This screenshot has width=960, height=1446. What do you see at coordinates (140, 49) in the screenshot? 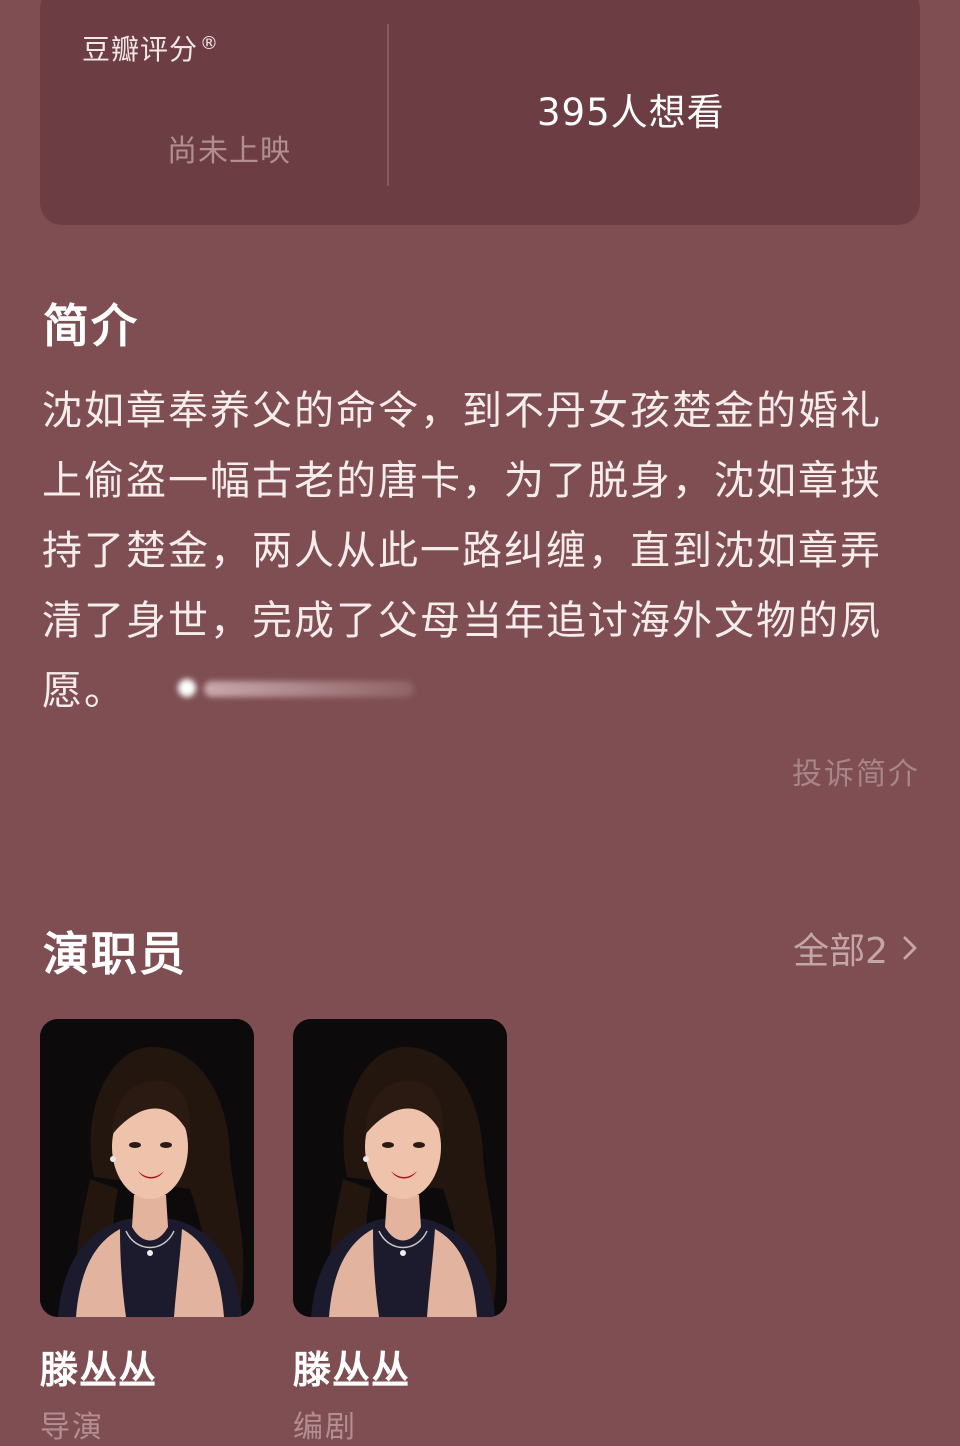
I see `douban-rating-label-text: 豆瓣评分` at bounding box center [140, 49].